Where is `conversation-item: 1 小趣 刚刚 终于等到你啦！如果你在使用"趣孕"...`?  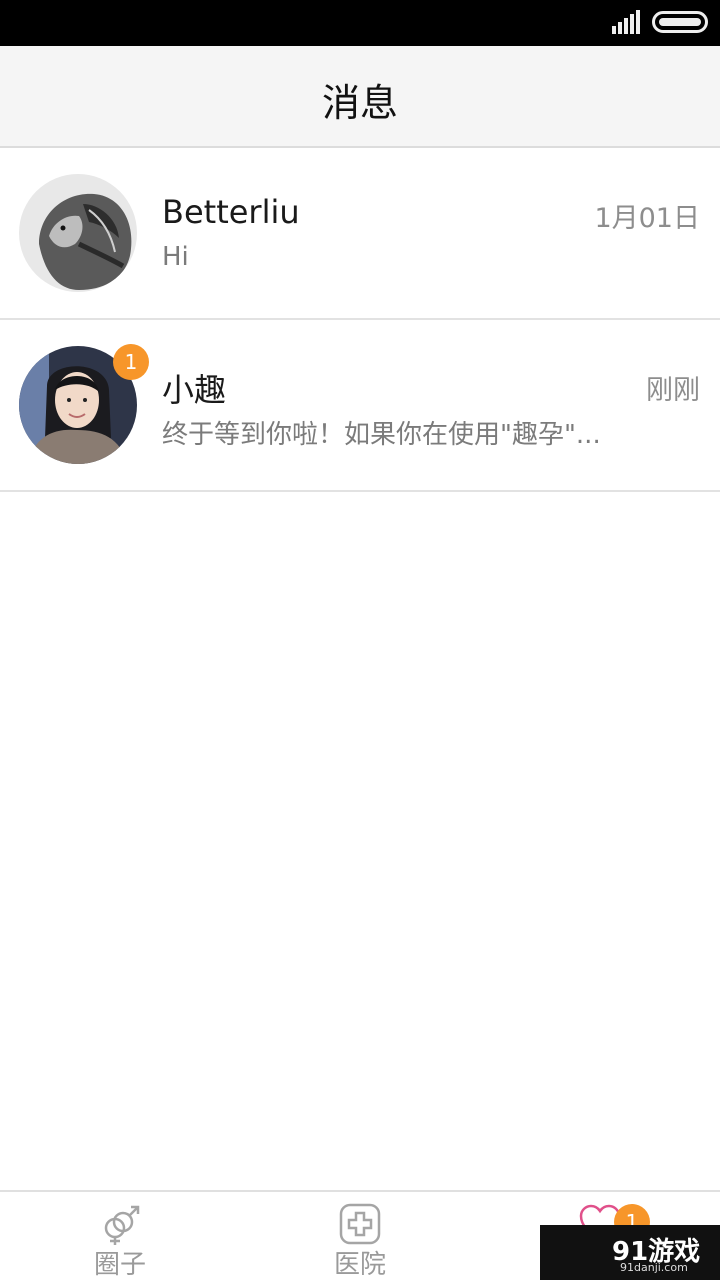
conversation-item: 1 小趣 刚刚 终于等到你啦！如果你在使用"趣孕"... is located at coordinates (360, 406).